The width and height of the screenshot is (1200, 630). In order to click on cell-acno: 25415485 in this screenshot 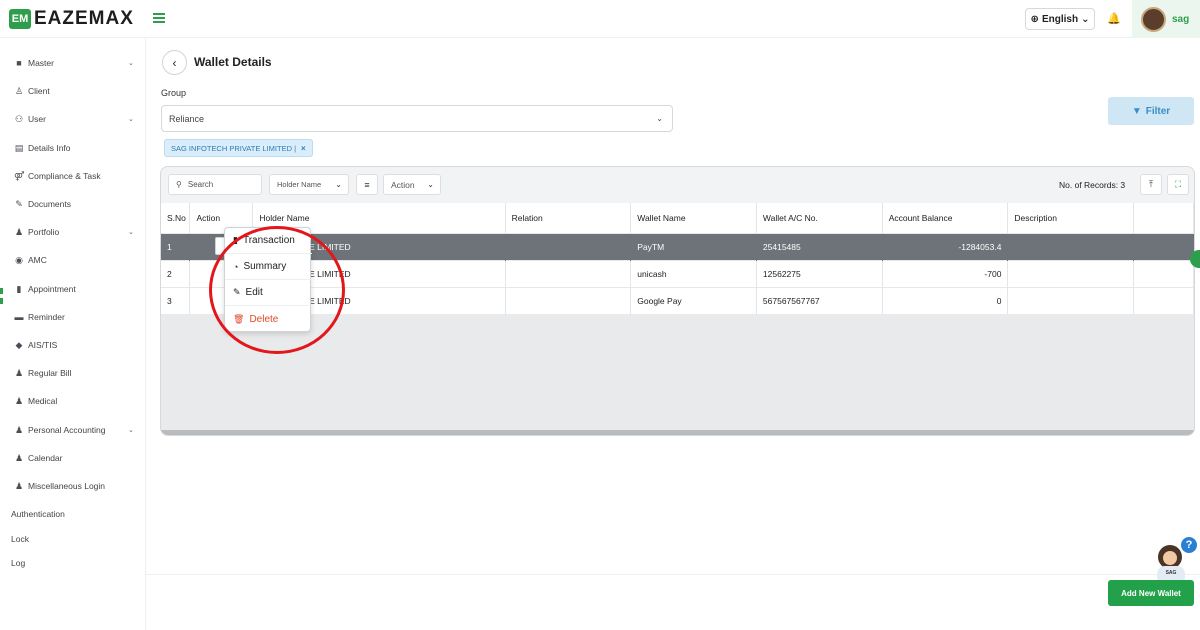, I will do `click(819, 246)`.